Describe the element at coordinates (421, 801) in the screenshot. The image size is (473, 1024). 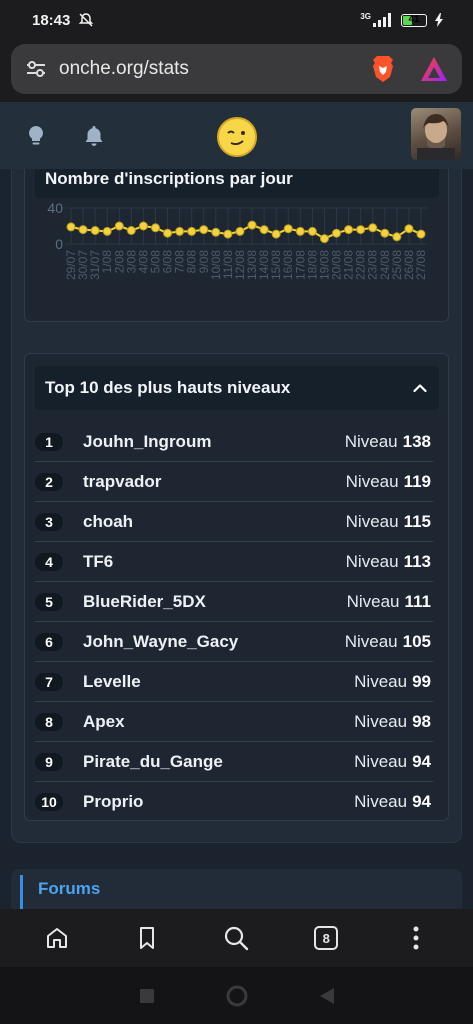
I see `level-value: 94` at that location.